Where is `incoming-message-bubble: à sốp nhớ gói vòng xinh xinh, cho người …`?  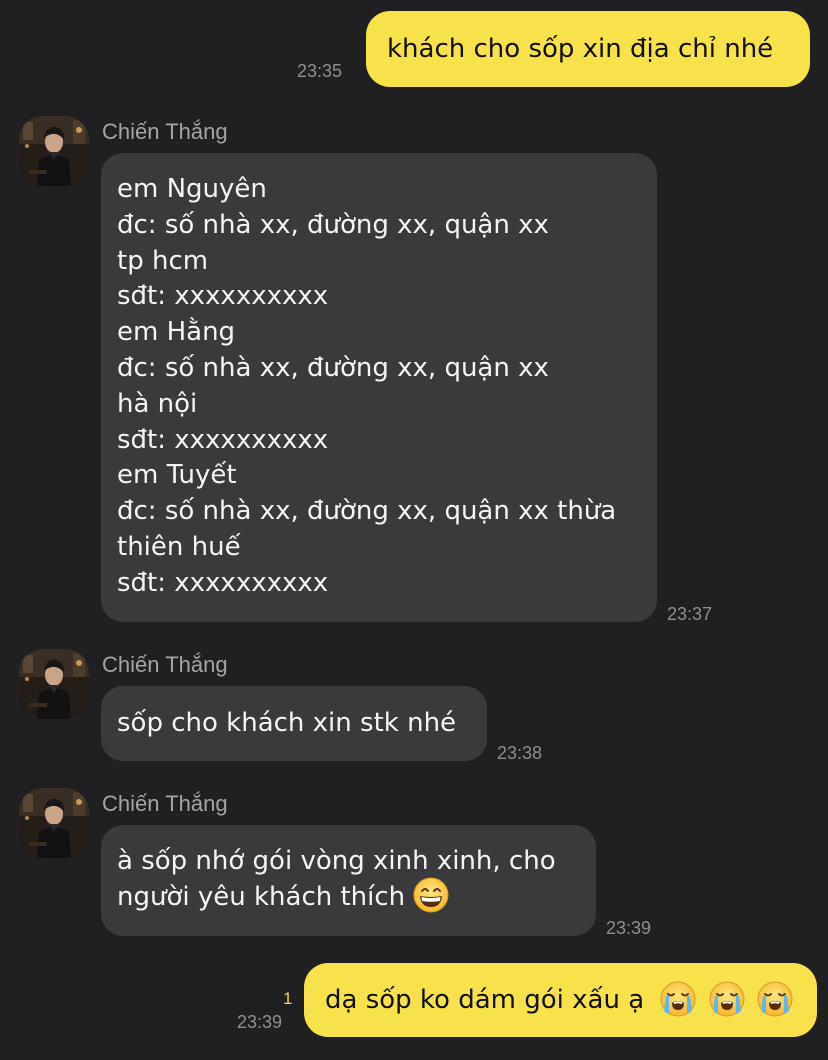
incoming-message-bubble: à sốp nhớ gói vòng xinh xinh, cho người … is located at coordinates (348, 880).